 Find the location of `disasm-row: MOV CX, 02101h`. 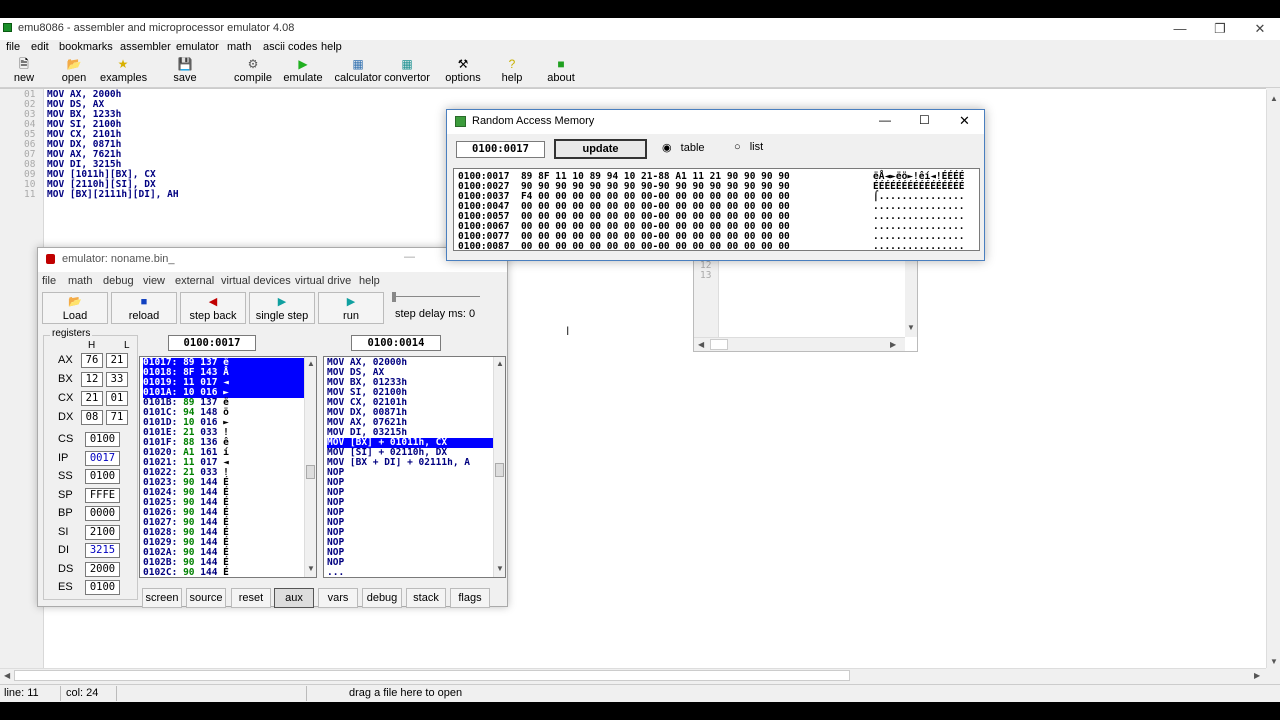

disasm-row: MOV CX, 02101h is located at coordinates (410, 403).